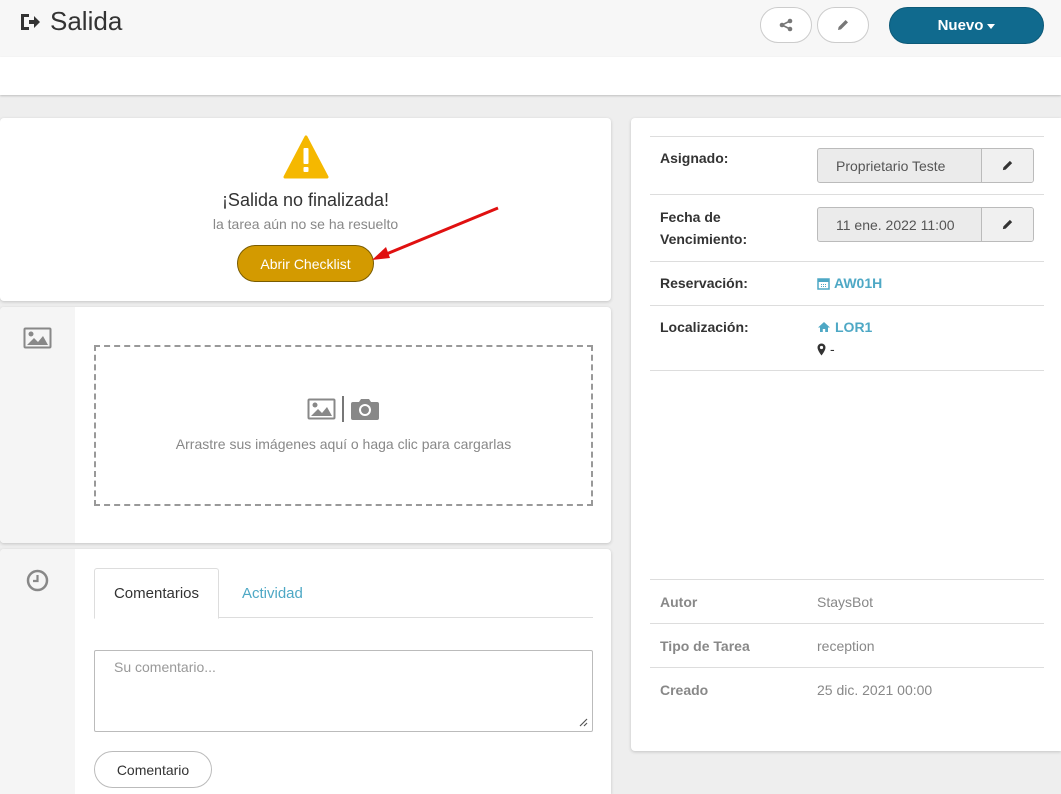 The image size is (1061, 794). Describe the element at coordinates (704, 239) in the screenshot. I see `due-date-label-line2: Vencimiento:` at that location.